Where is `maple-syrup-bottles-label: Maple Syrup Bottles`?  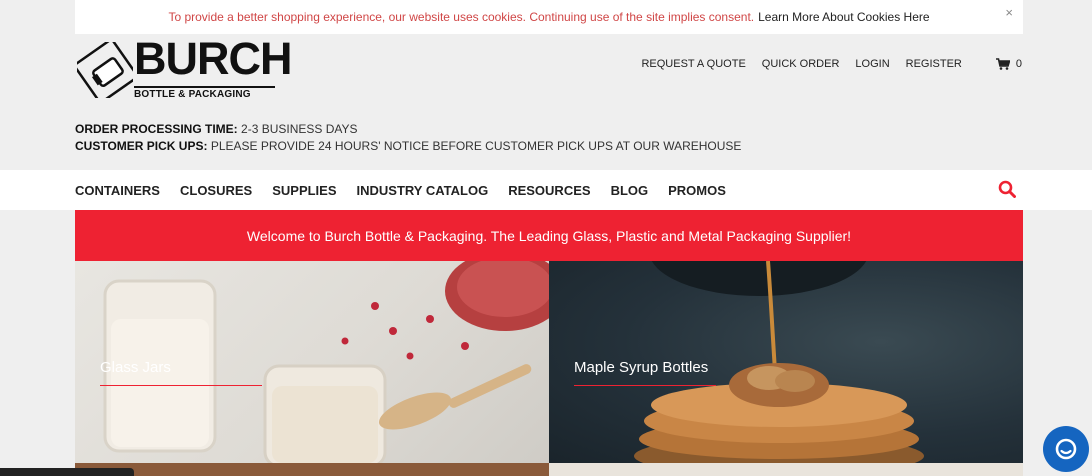 maple-syrup-bottles-label: Maple Syrup Bottles is located at coordinates (645, 372).